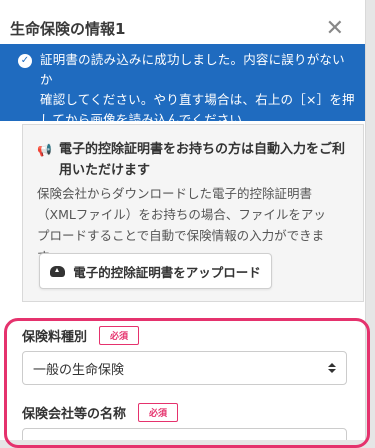 This screenshot has width=375, height=448. I want to click on page-title: 生命保険の情報1, so click(68, 29).